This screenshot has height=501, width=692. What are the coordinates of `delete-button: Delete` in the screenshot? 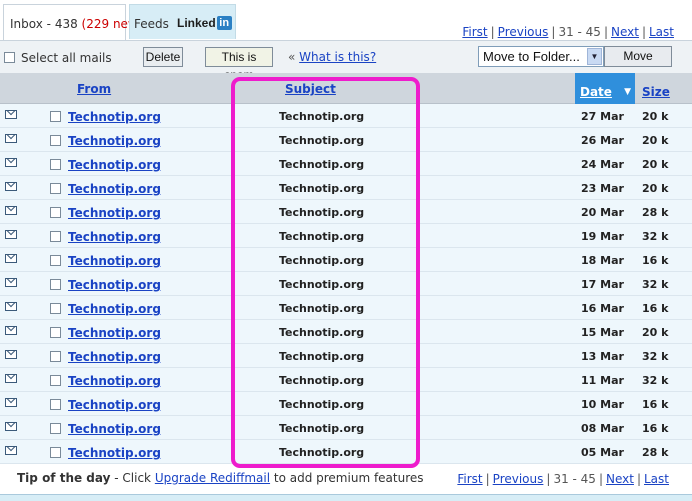 It's located at (163, 57).